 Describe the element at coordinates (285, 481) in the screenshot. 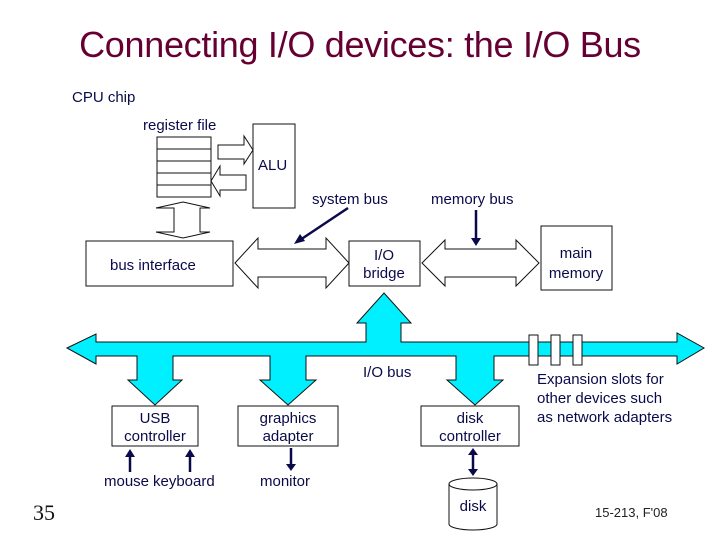

I see `monitor-label: monitor` at that location.